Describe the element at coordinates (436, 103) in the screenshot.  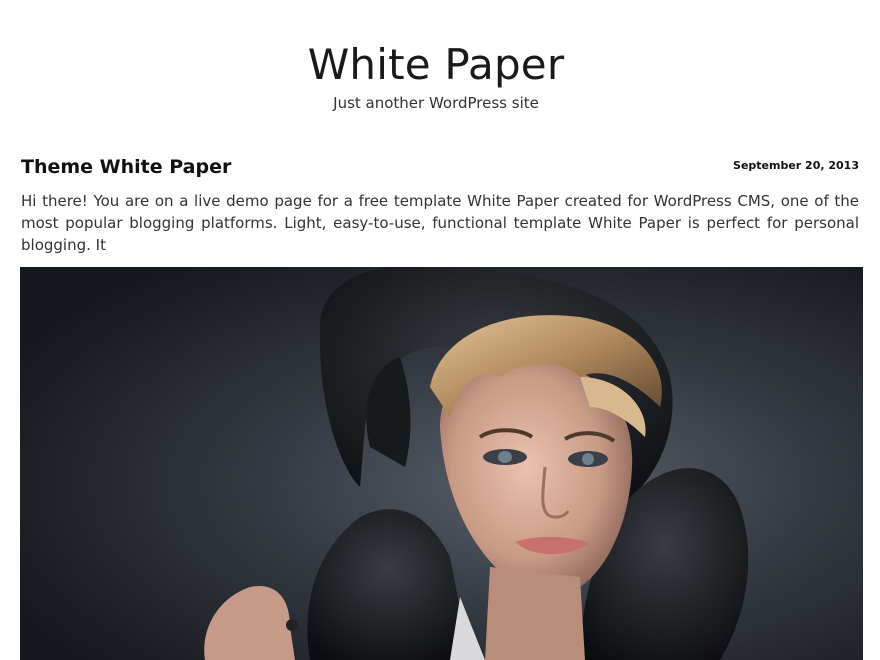
I see `site-tagline: Just another WordPress site` at that location.